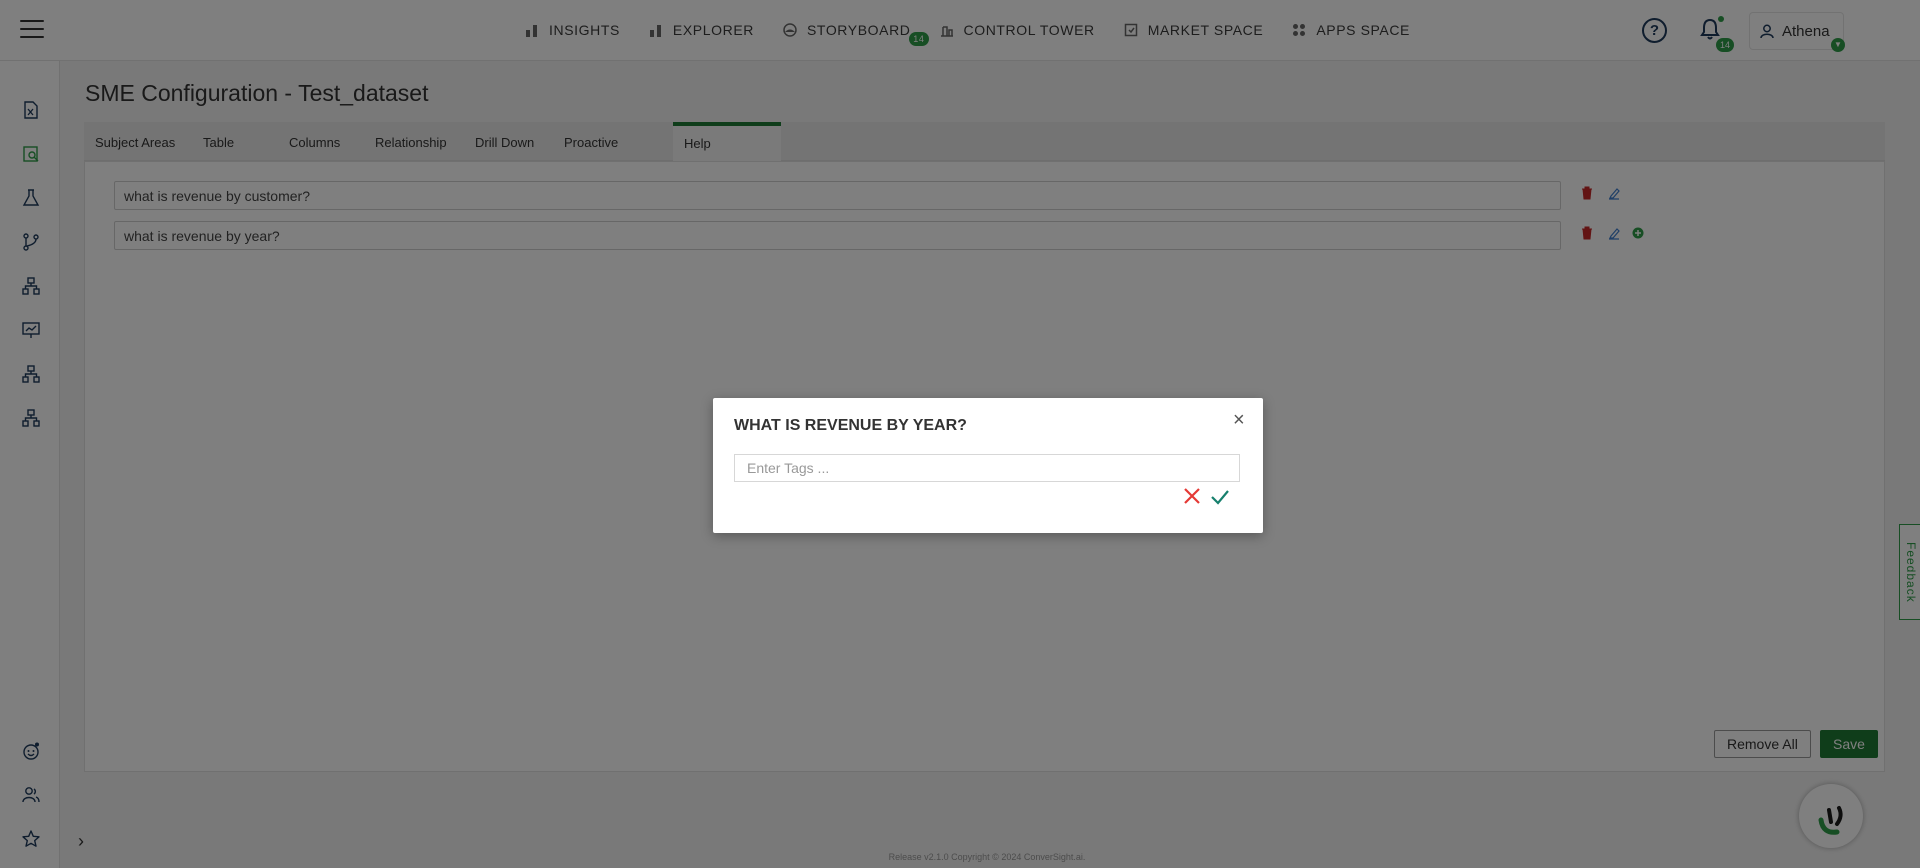 The width and height of the screenshot is (1920, 868). Describe the element at coordinates (1220, 497) in the screenshot. I see `check-icon` at that location.